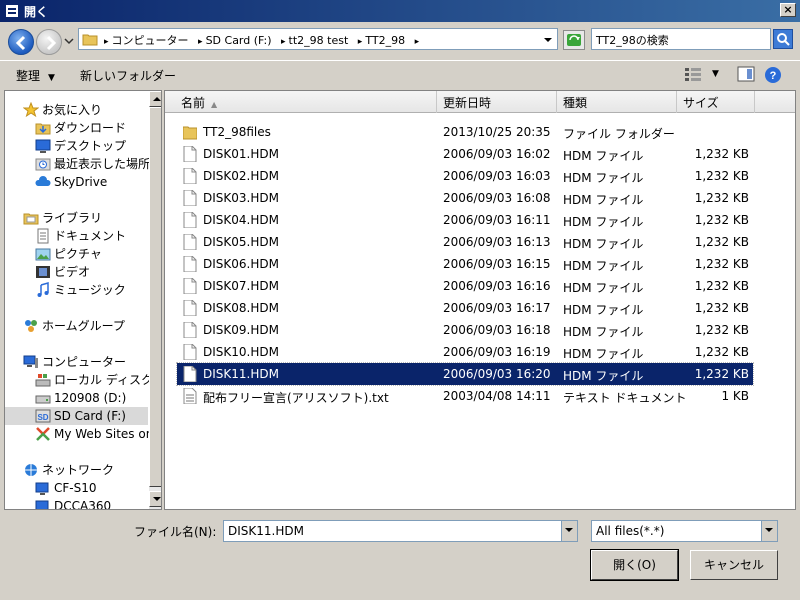  Describe the element at coordinates (31, 470) in the screenshot. I see `network-icon` at that location.